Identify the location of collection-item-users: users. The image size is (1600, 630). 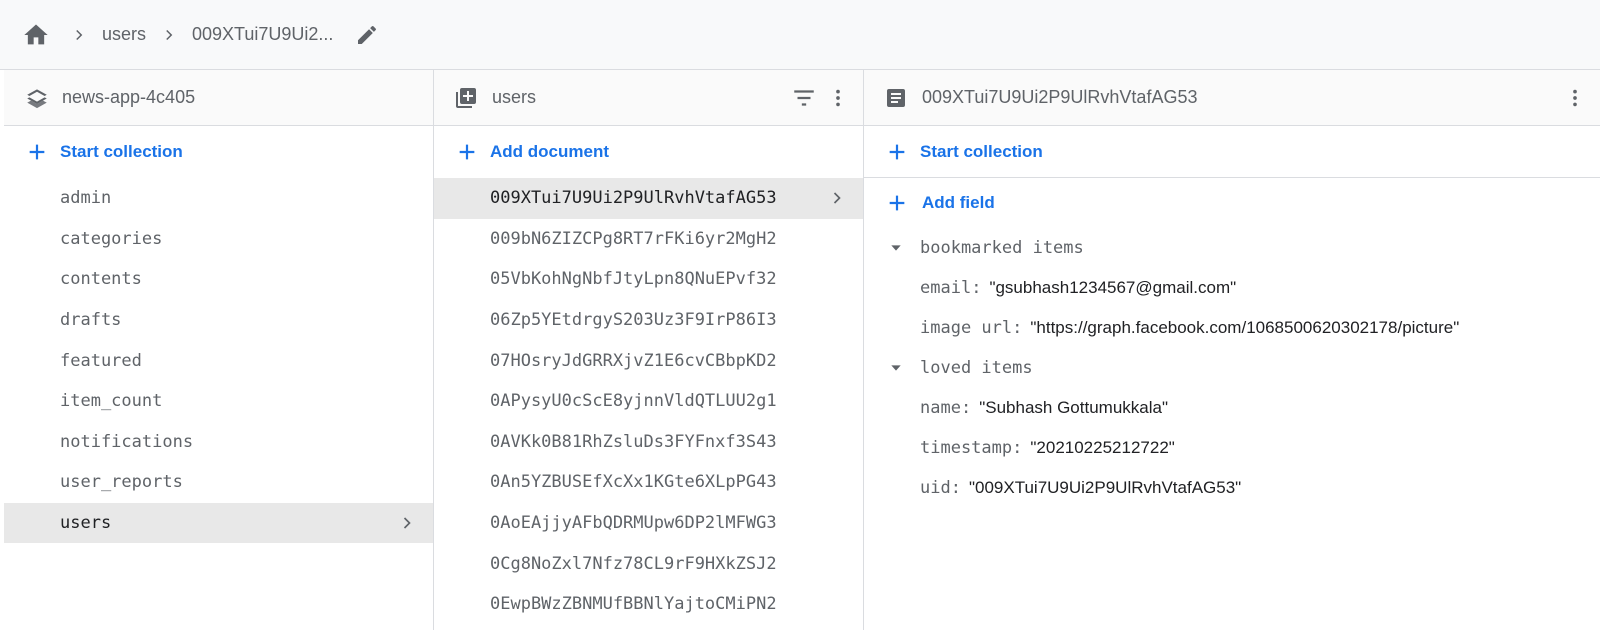
(218, 523).